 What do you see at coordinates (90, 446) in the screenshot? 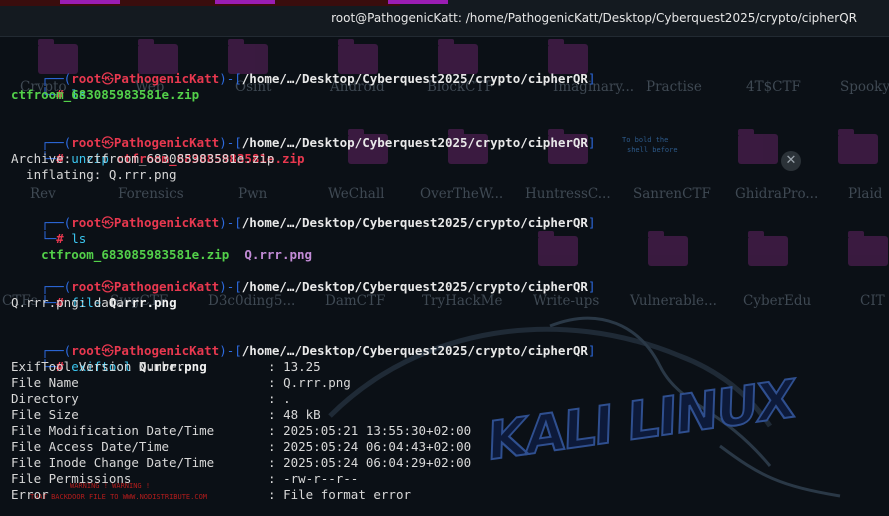
I see `exif-key: File Access Date/Time` at bounding box center [90, 446].